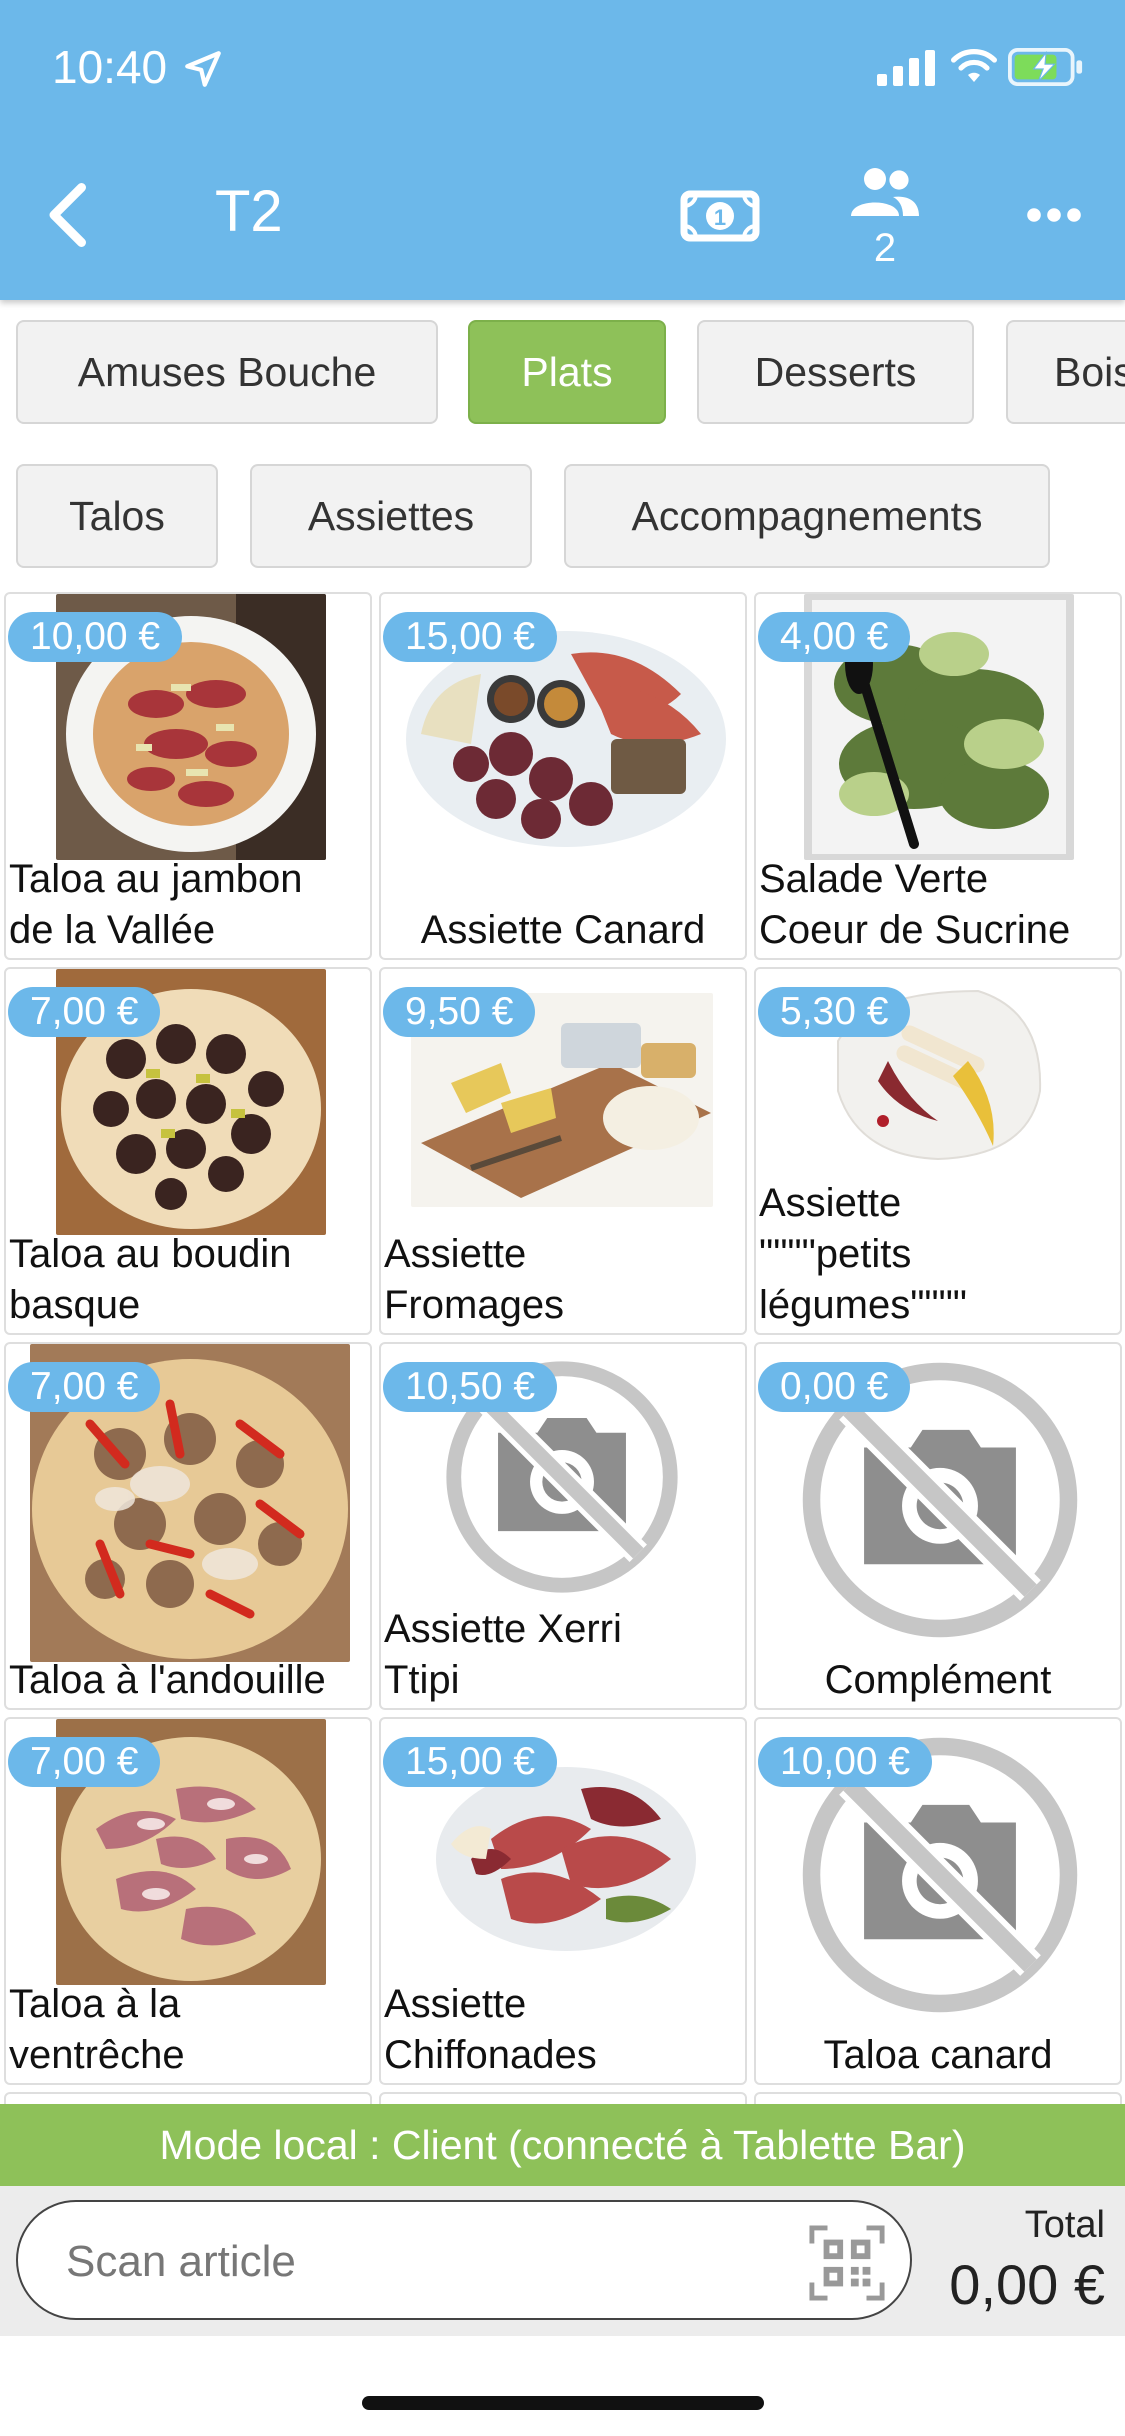 This screenshot has width=1125, height=2436. I want to click on product-name: Taloa à l'andouille, so click(167, 1680).